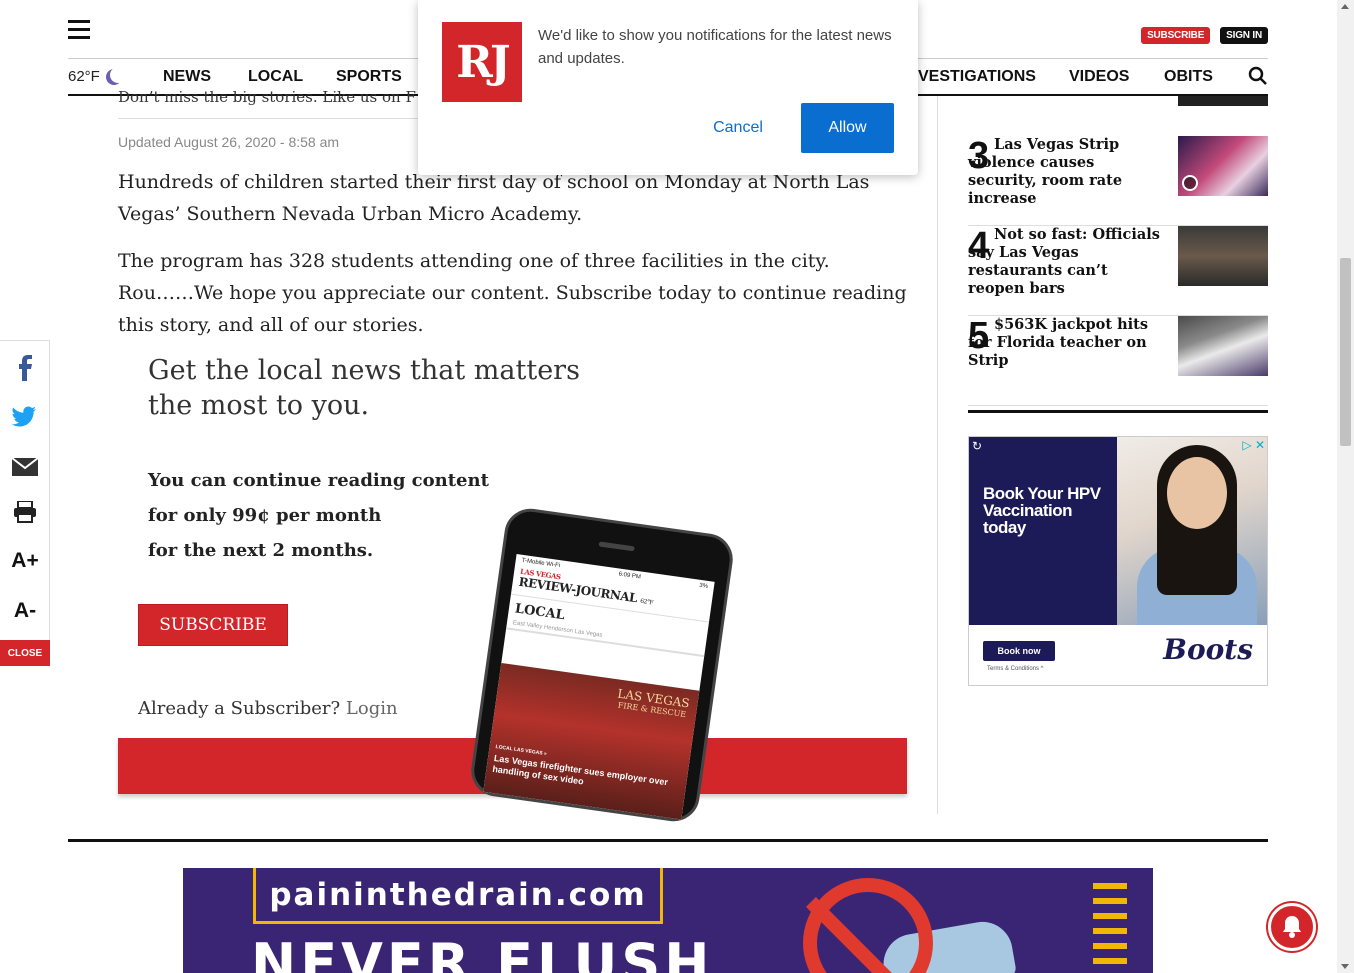 The width and height of the screenshot is (1354, 973). Describe the element at coordinates (630, 576) in the screenshot. I see `phone-time: 6:09 PM` at that location.